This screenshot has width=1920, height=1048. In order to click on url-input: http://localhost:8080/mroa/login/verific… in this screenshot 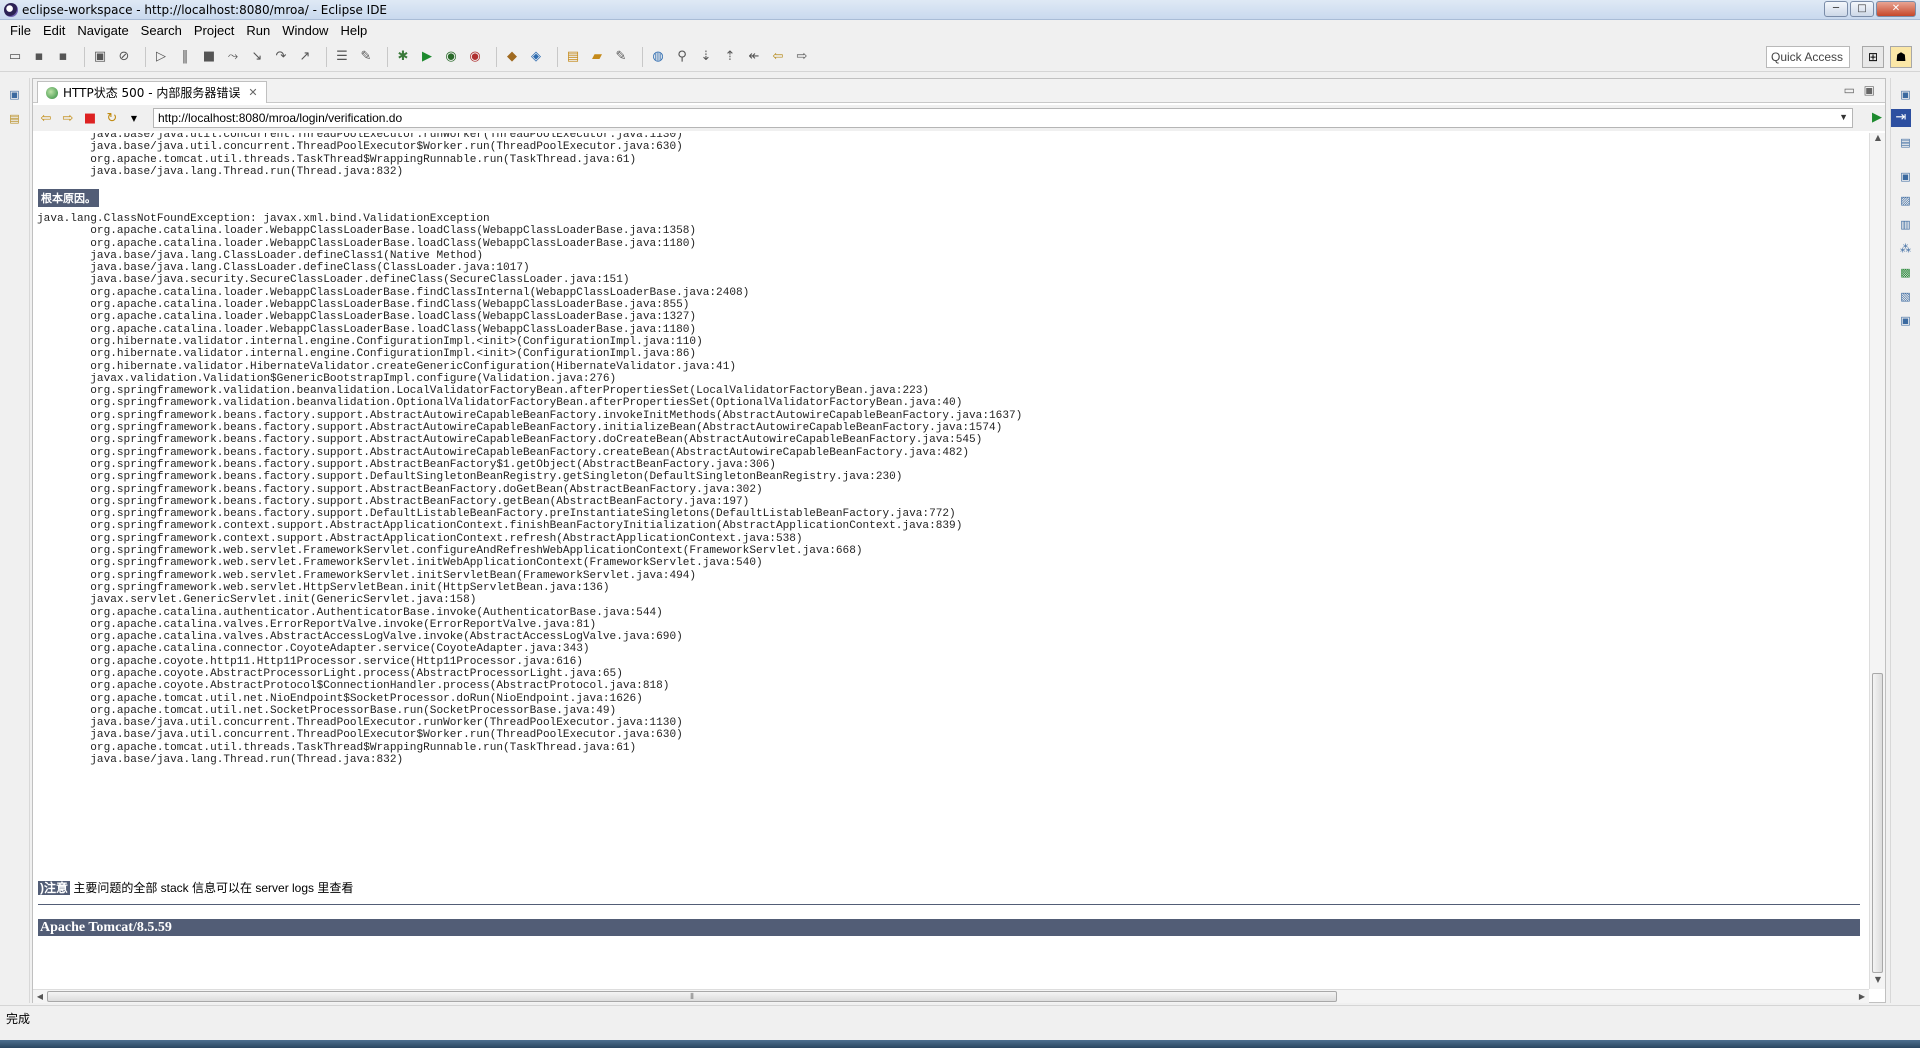, I will do `click(1003, 118)`.